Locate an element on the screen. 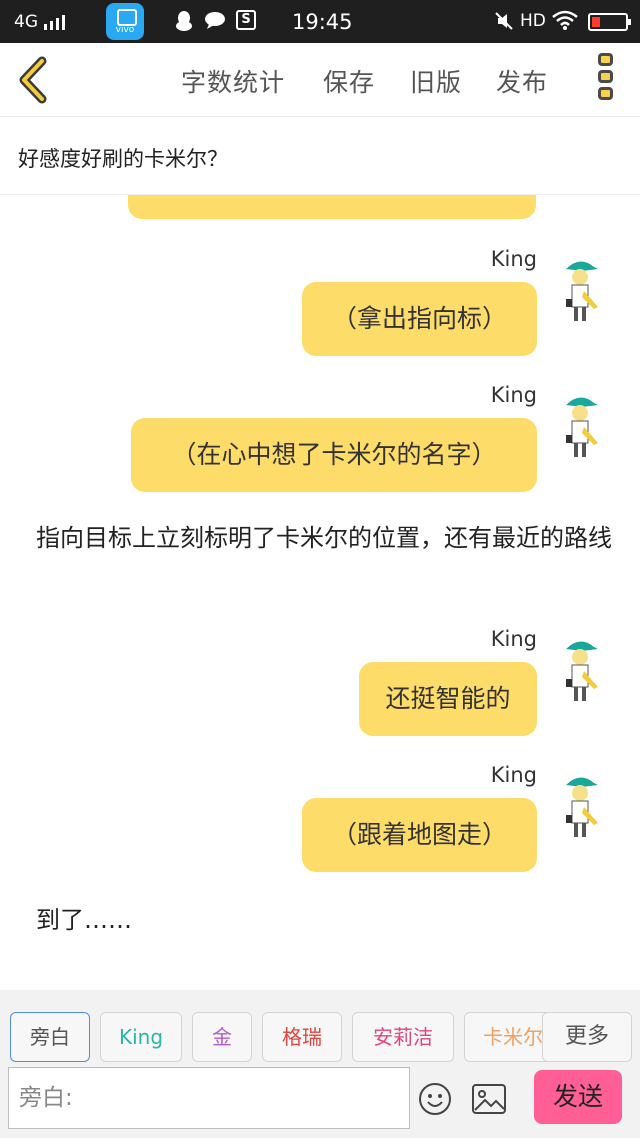 Image resolution: width=640 pixels, height=1138 pixels. role-chip-jin: 金 is located at coordinates (222, 1037).